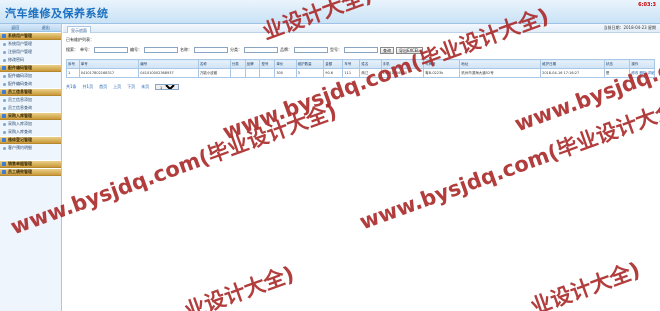  I want to click on sidebar-item-parts-query: 配件编码查询, so click(30, 84).